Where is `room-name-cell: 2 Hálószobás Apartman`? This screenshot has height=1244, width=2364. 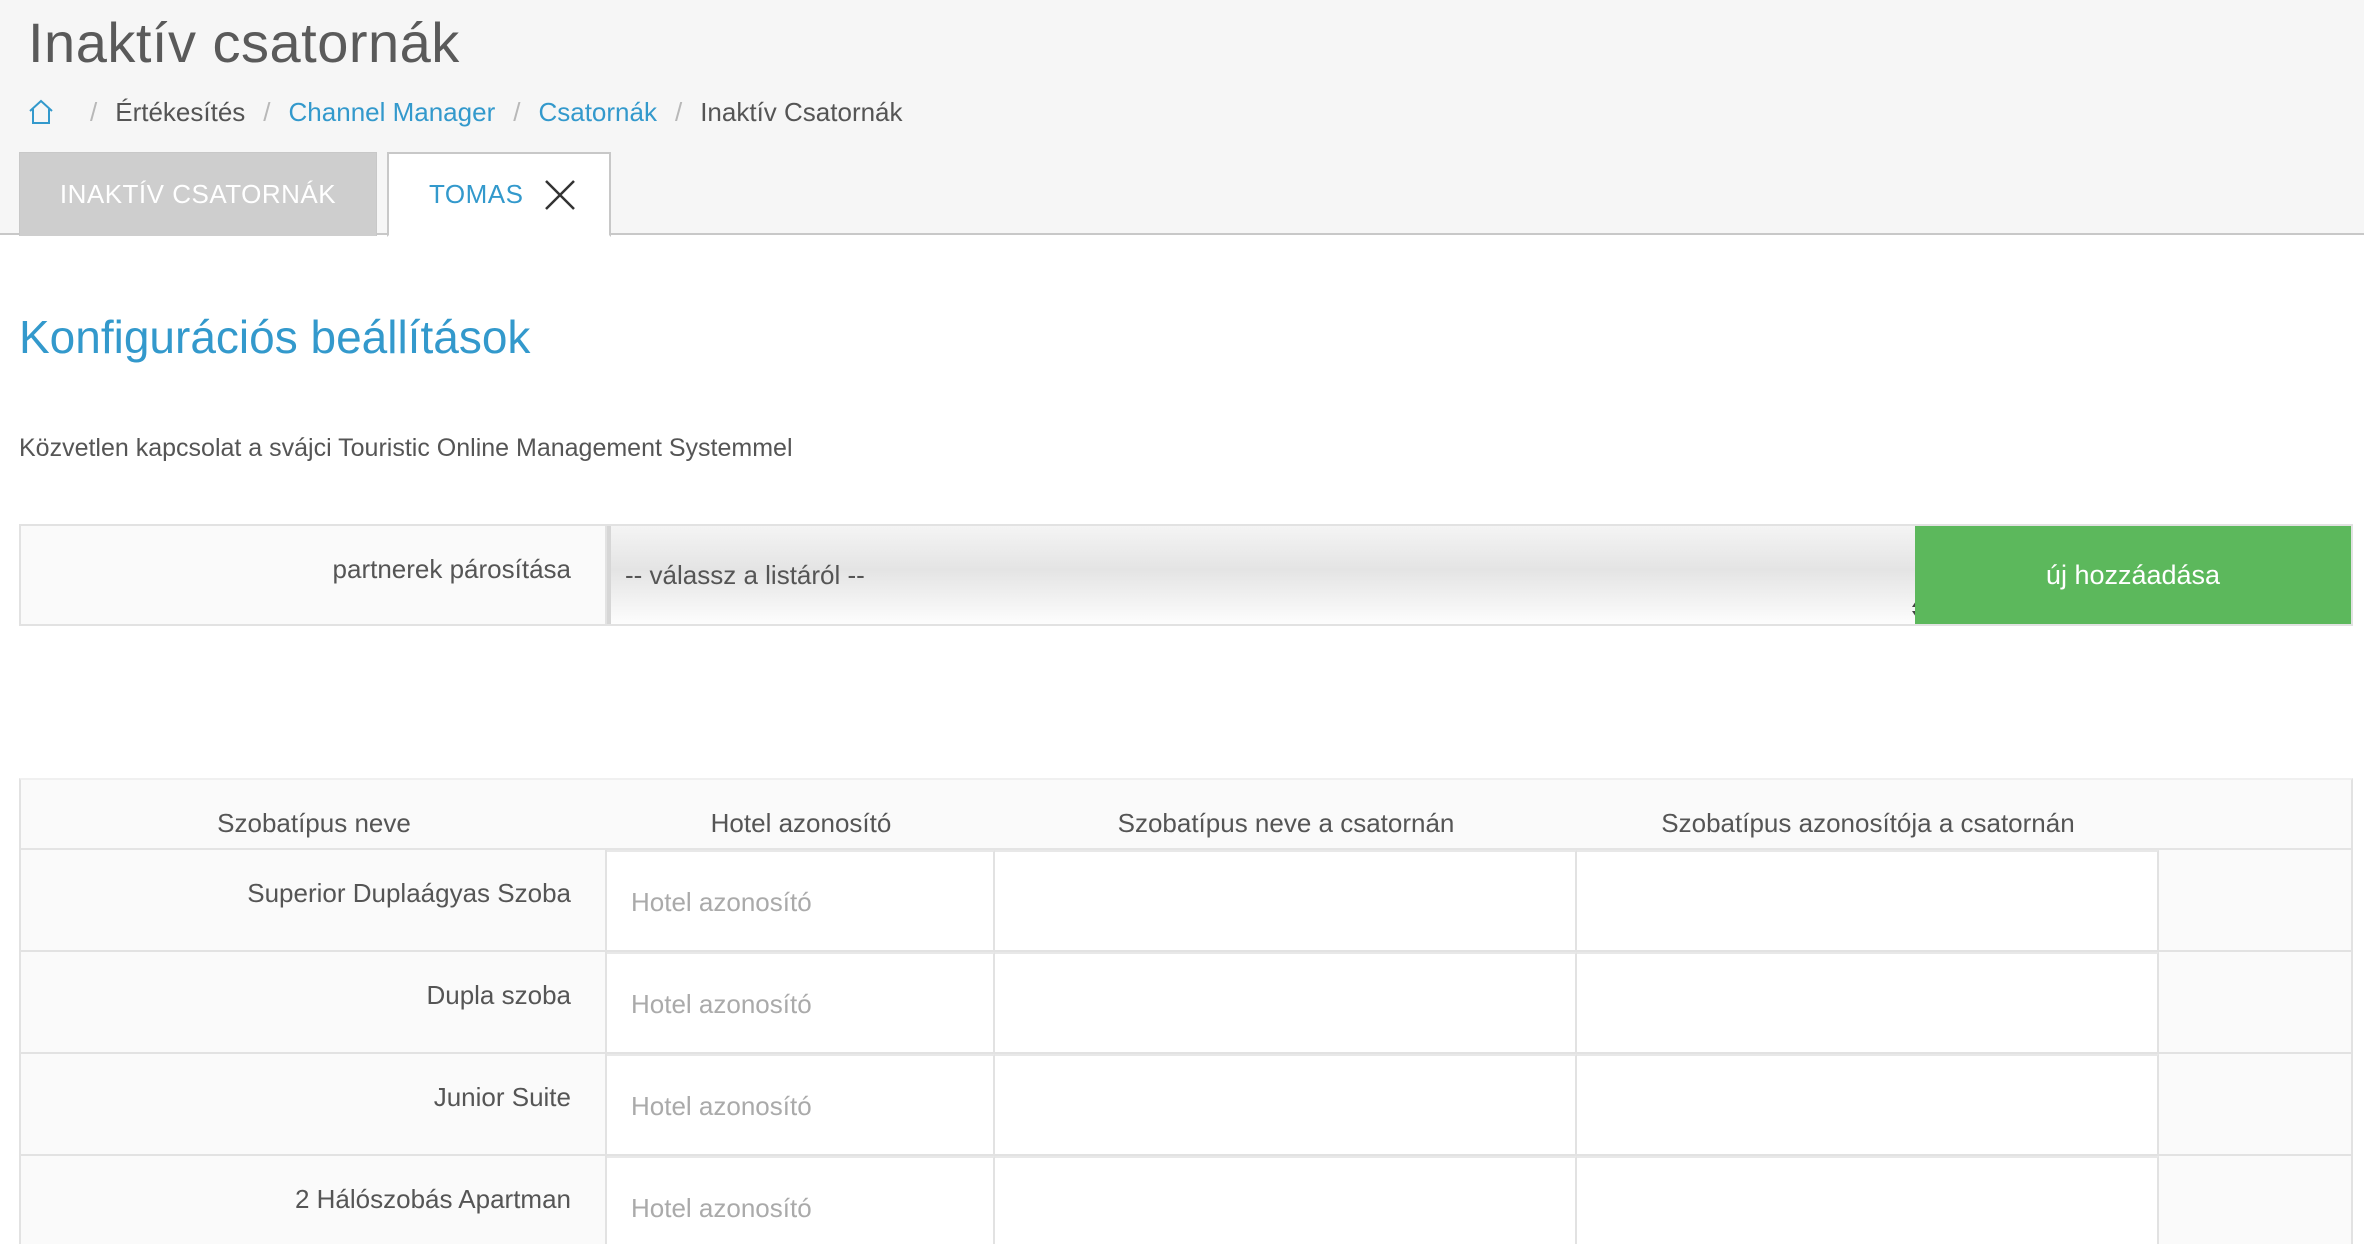
room-name-cell: 2 Hálószobás Apartman is located at coordinates (314, 1200).